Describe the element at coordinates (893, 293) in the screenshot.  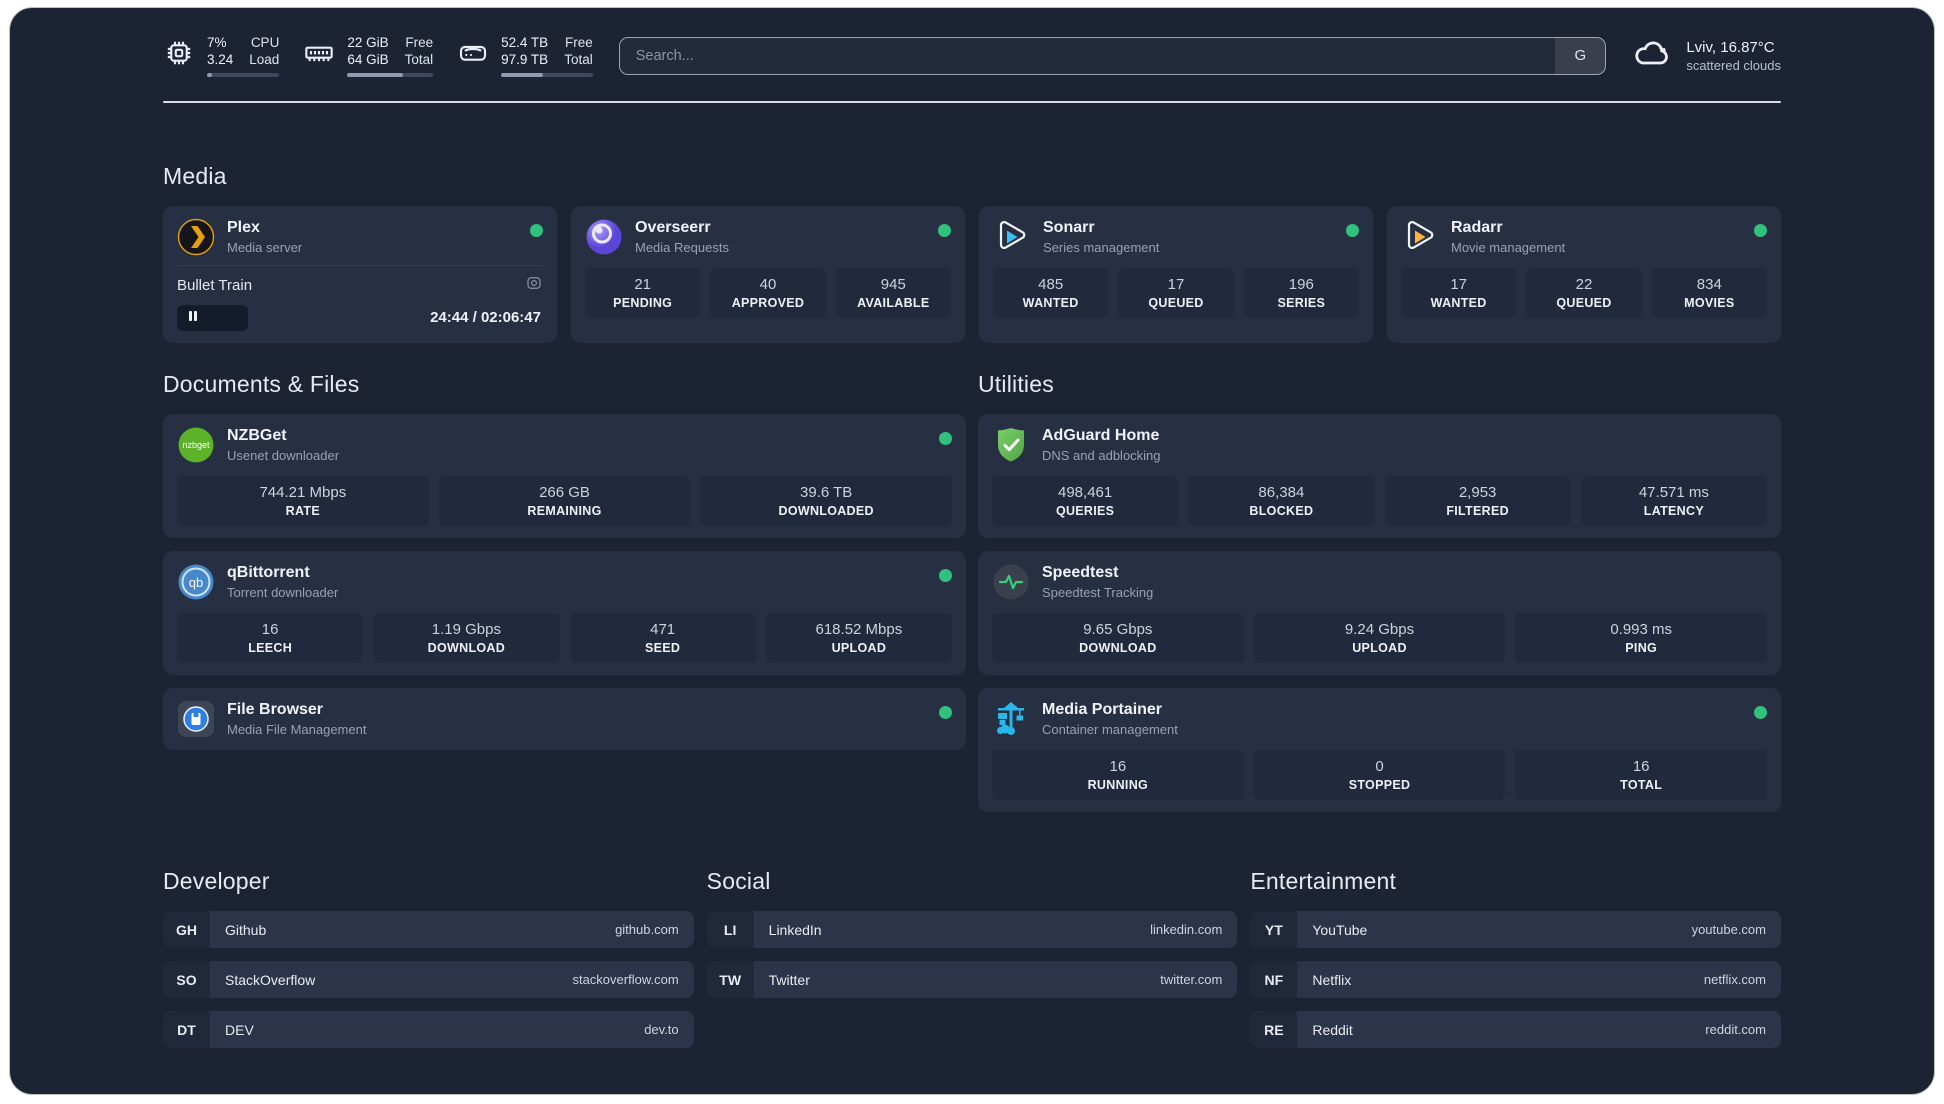
I see `stat-box: 945 AVAILABLE` at that location.